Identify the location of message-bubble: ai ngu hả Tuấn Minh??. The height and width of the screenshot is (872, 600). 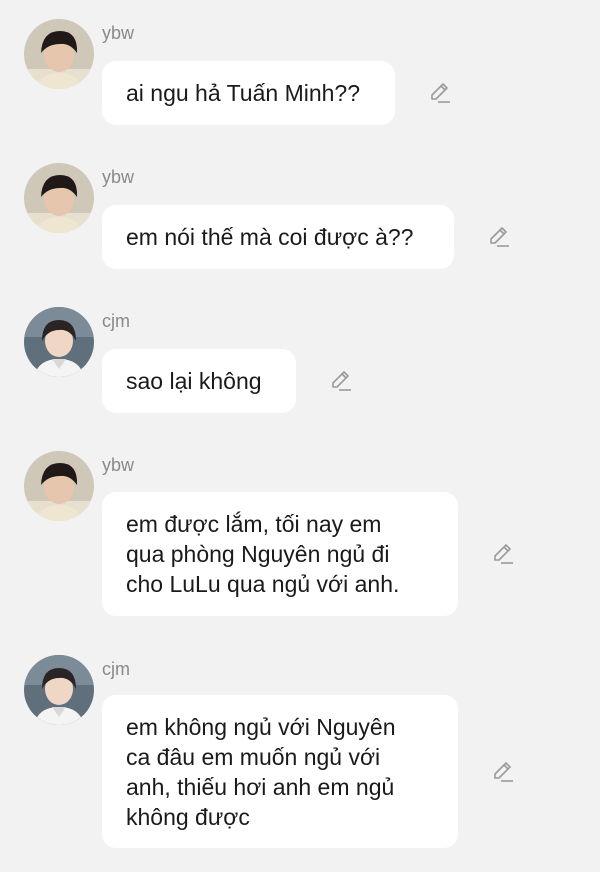
(248, 93).